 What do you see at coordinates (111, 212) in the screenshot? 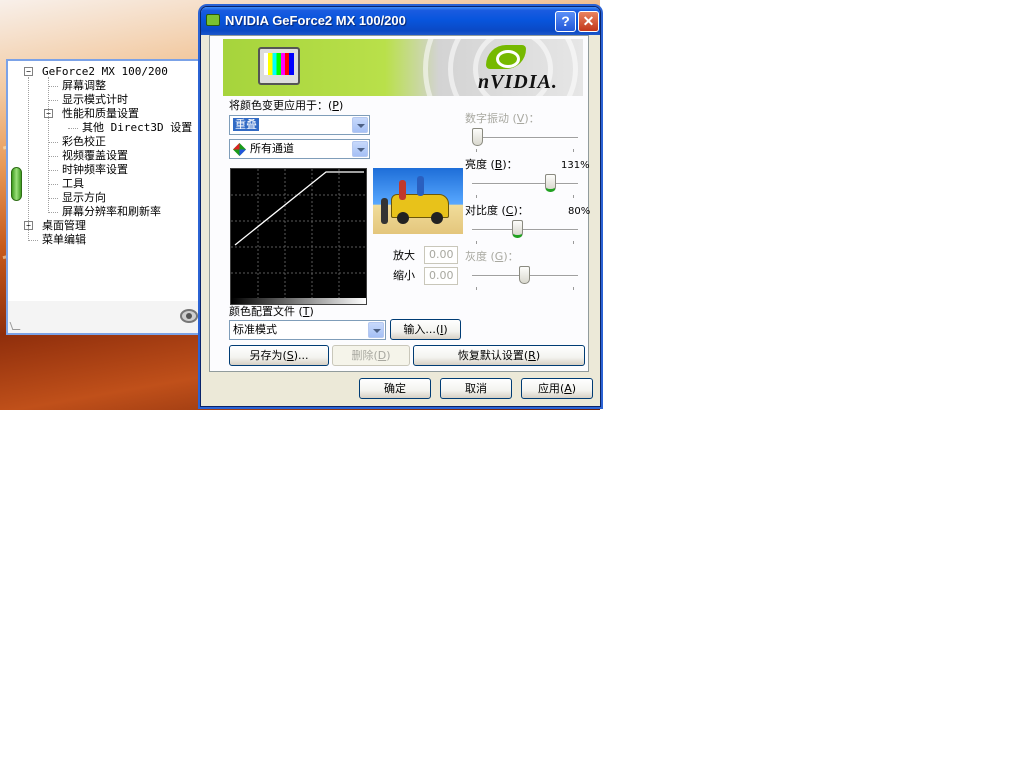
I see `tree-item: 屏幕分辨率和刷新率` at bounding box center [111, 212].